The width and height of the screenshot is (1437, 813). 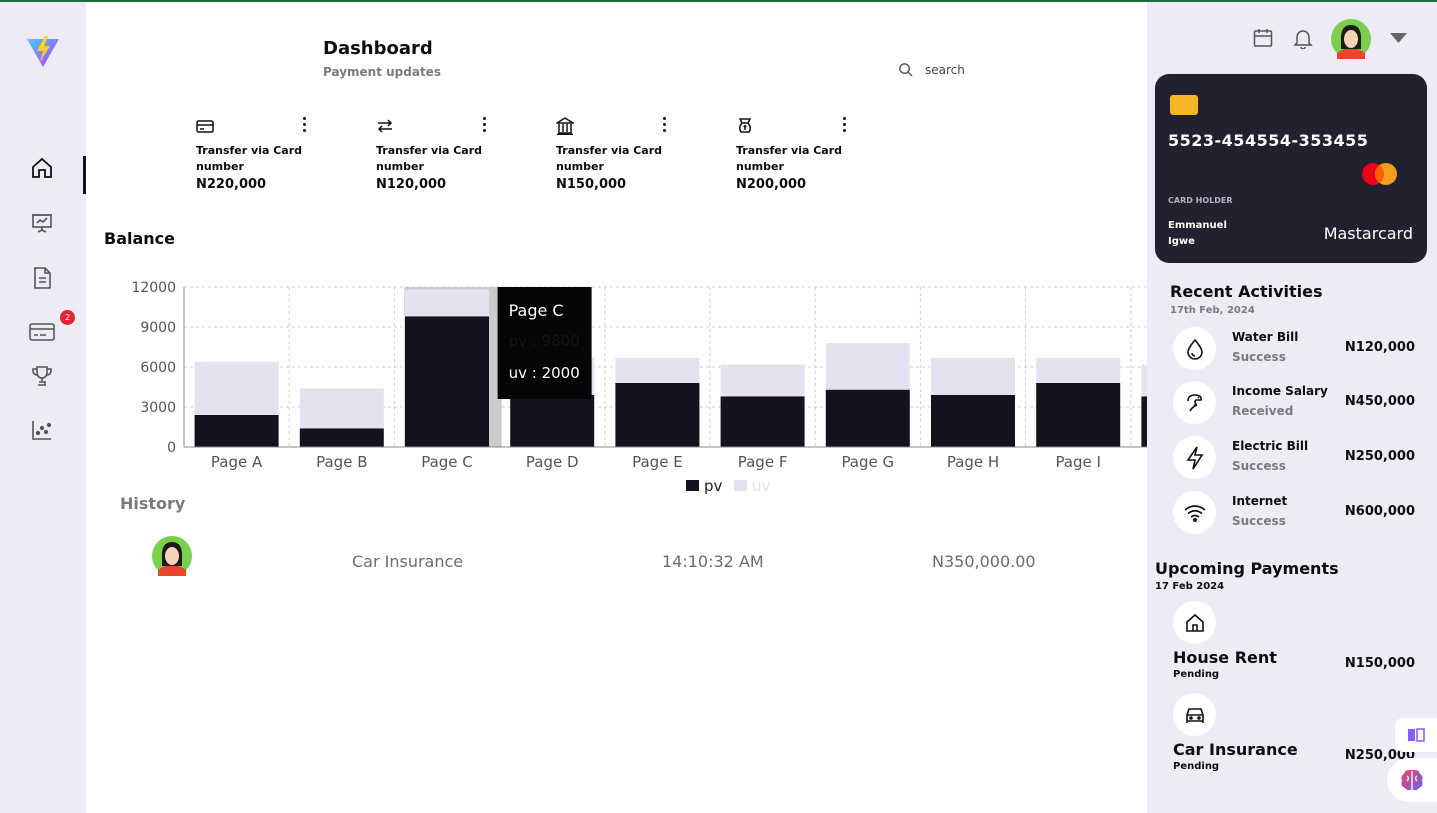 I want to click on card-holder-label: CARD HOLDER, so click(x=1200, y=200).